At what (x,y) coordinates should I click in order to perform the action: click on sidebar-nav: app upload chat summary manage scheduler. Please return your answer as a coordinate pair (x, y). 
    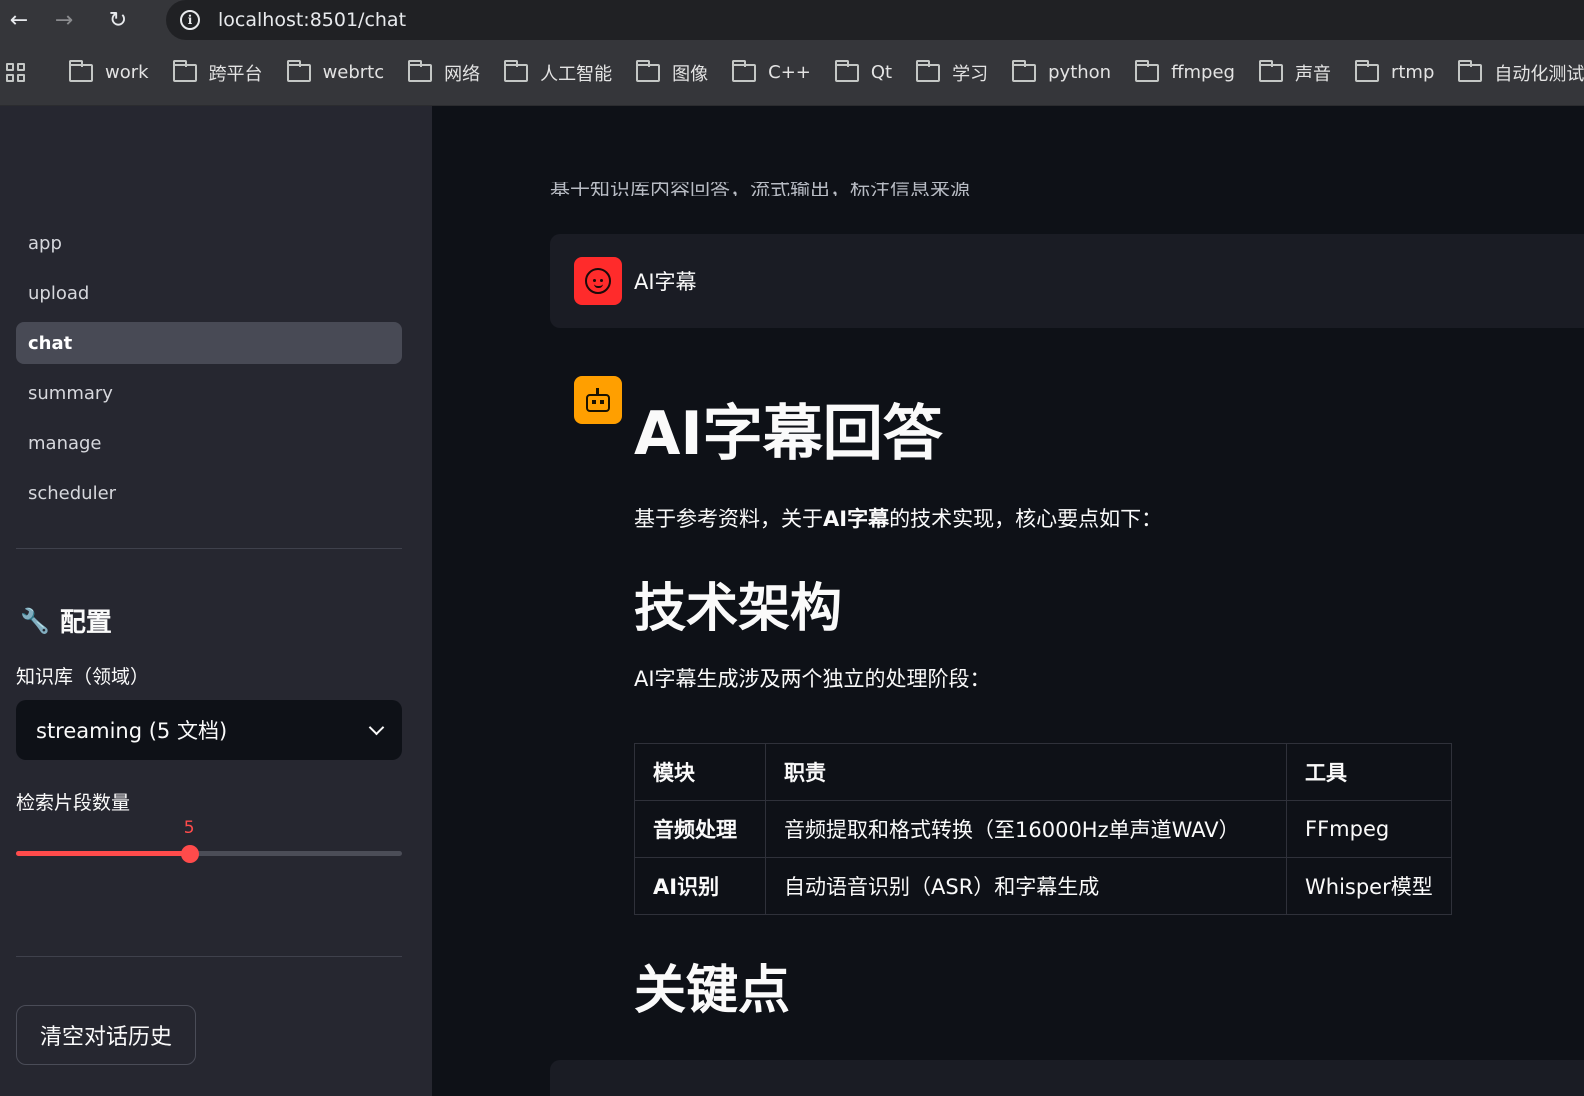
    Looking at the image, I should click on (209, 372).